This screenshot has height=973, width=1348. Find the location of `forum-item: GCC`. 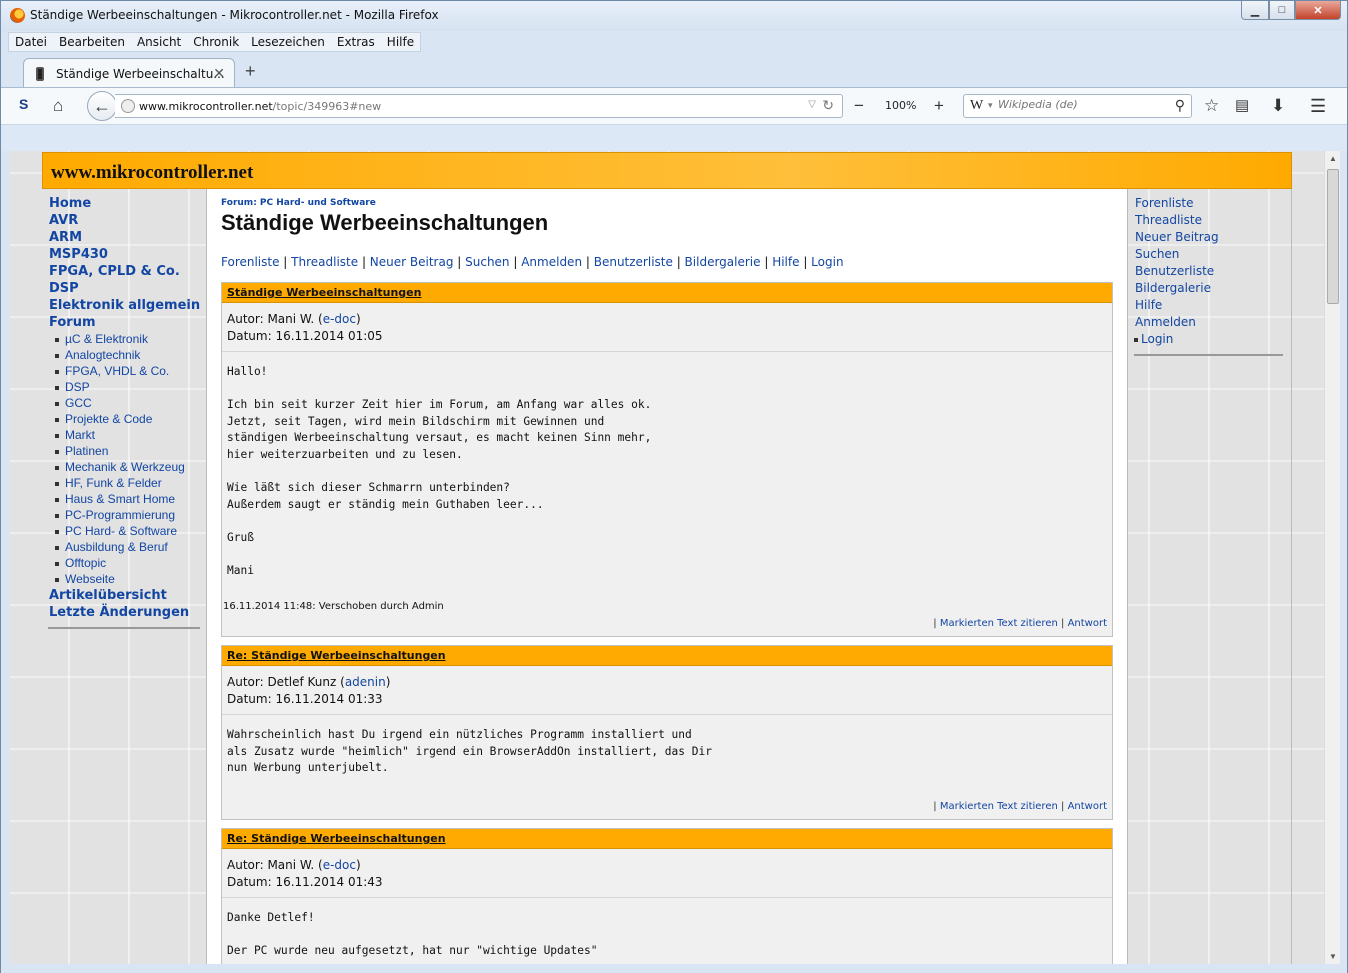

forum-item: GCC is located at coordinates (130, 403).